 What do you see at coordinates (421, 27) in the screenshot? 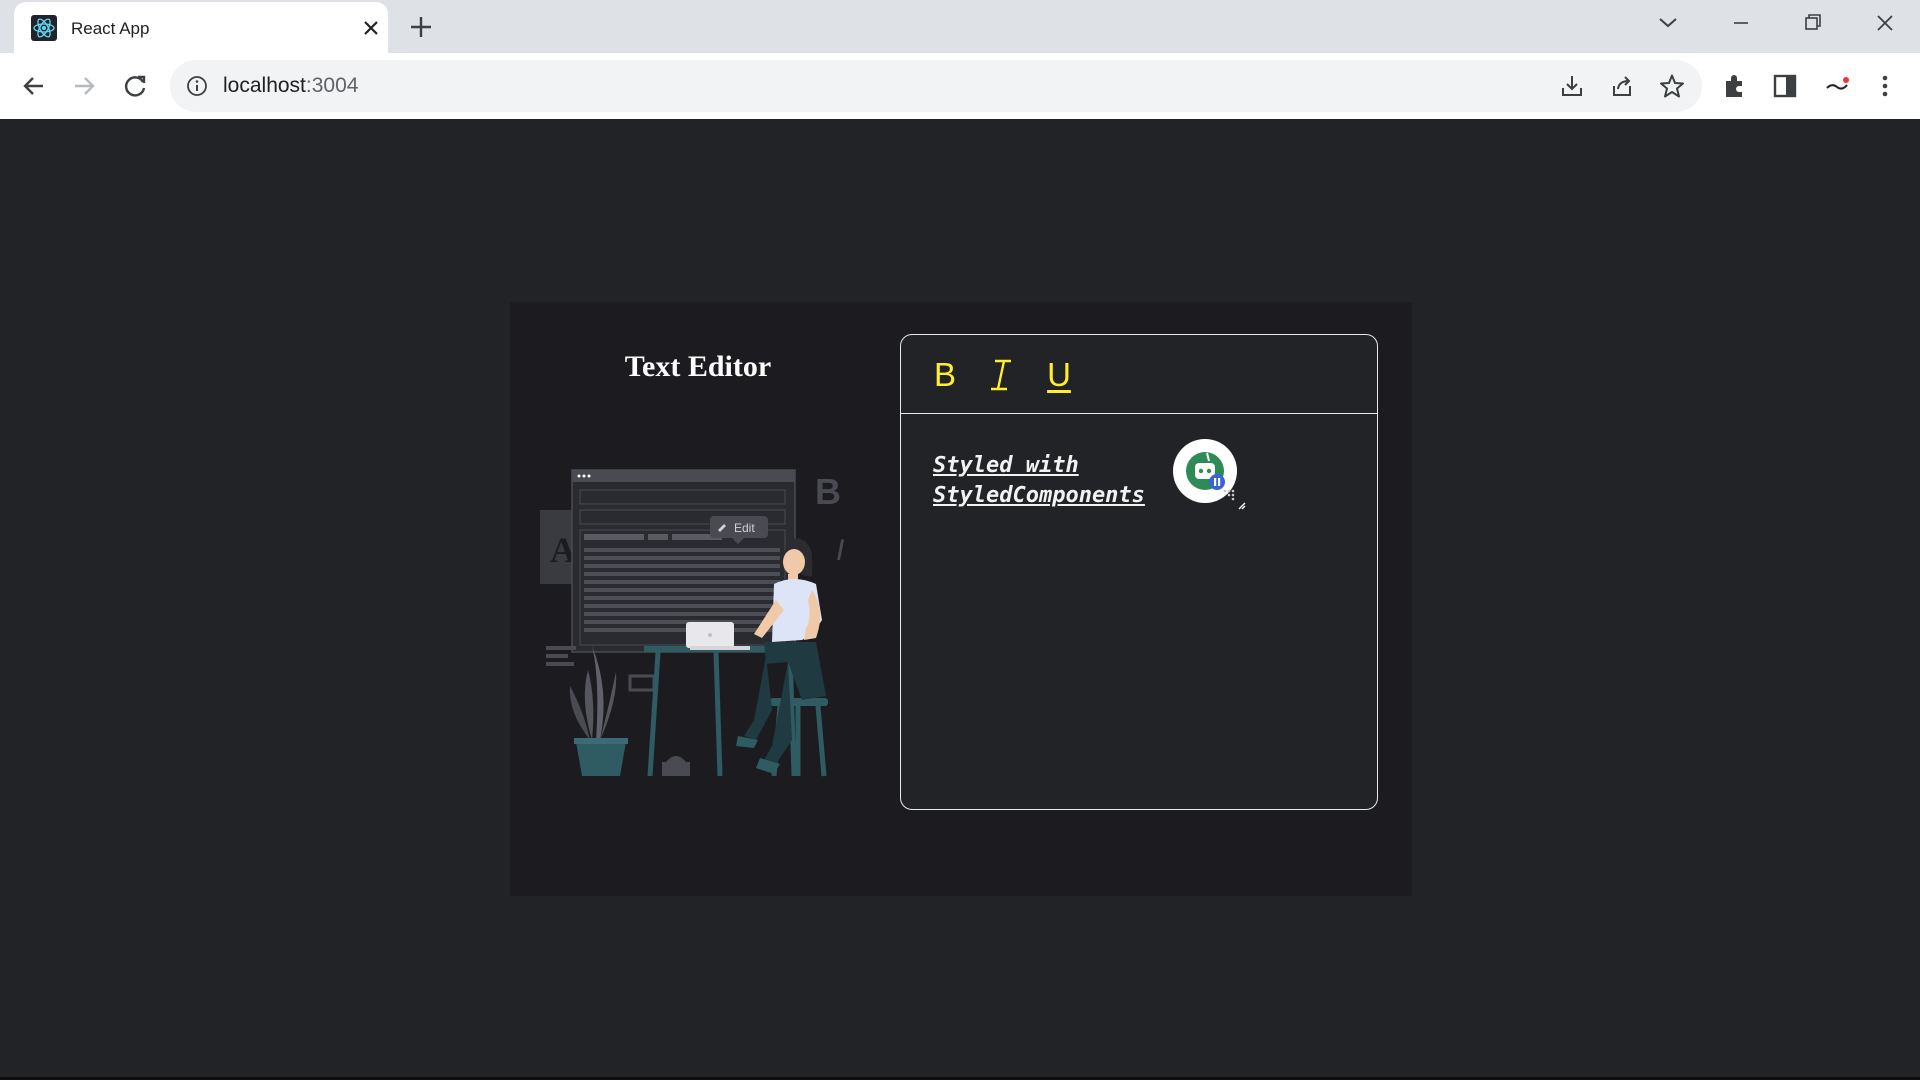
I see `new-tab-icon` at bounding box center [421, 27].